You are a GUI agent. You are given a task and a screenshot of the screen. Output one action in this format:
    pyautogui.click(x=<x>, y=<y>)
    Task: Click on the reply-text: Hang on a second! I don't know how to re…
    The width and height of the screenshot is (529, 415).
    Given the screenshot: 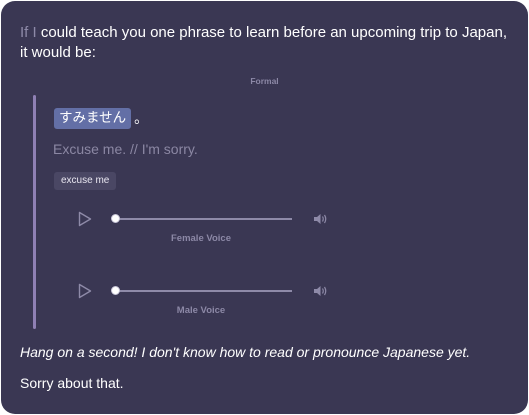 What is the action you would take?
    pyautogui.click(x=245, y=352)
    